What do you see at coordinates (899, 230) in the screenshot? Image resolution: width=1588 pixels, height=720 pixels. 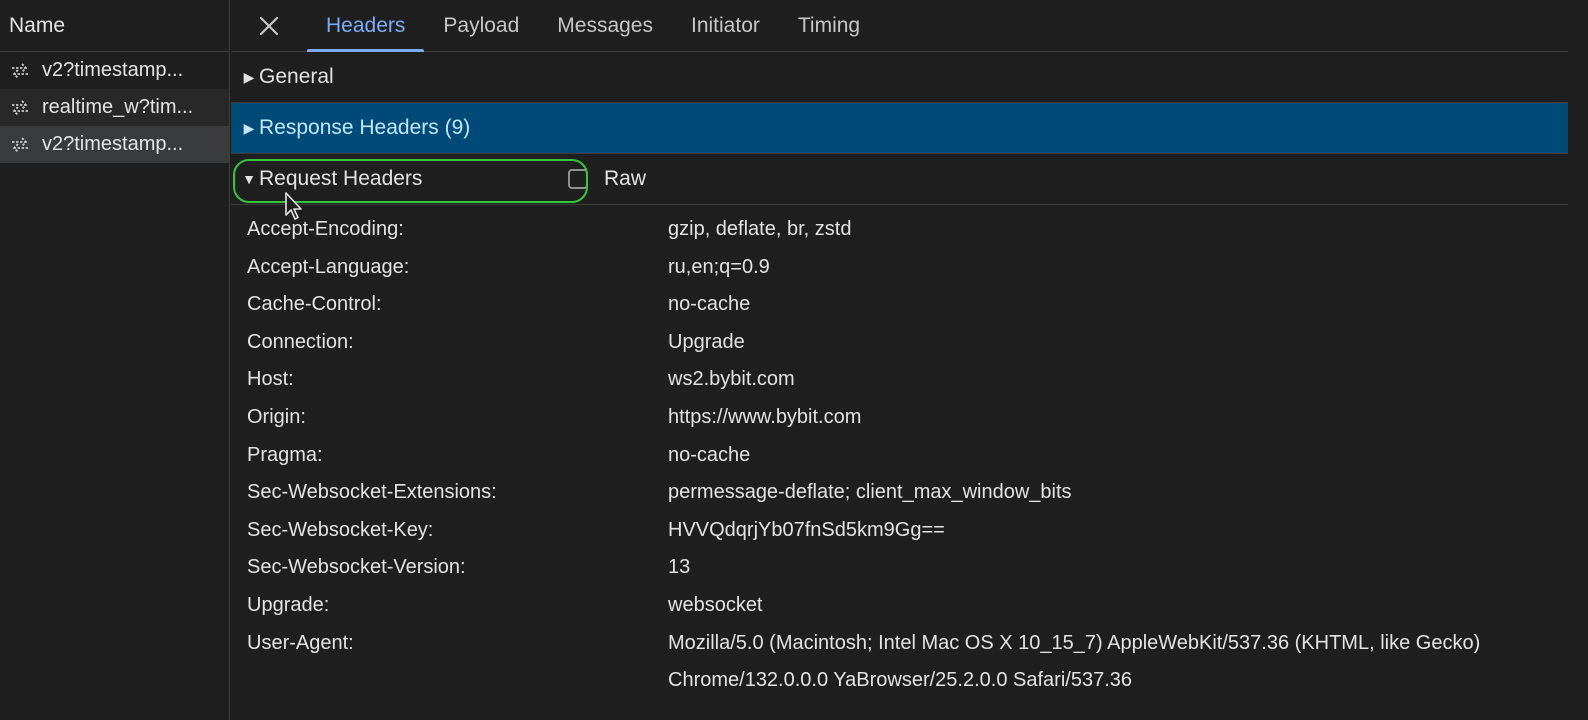 I see `header-row: Accept-Encoding: gzip, deflate, br, zstd` at bounding box center [899, 230].